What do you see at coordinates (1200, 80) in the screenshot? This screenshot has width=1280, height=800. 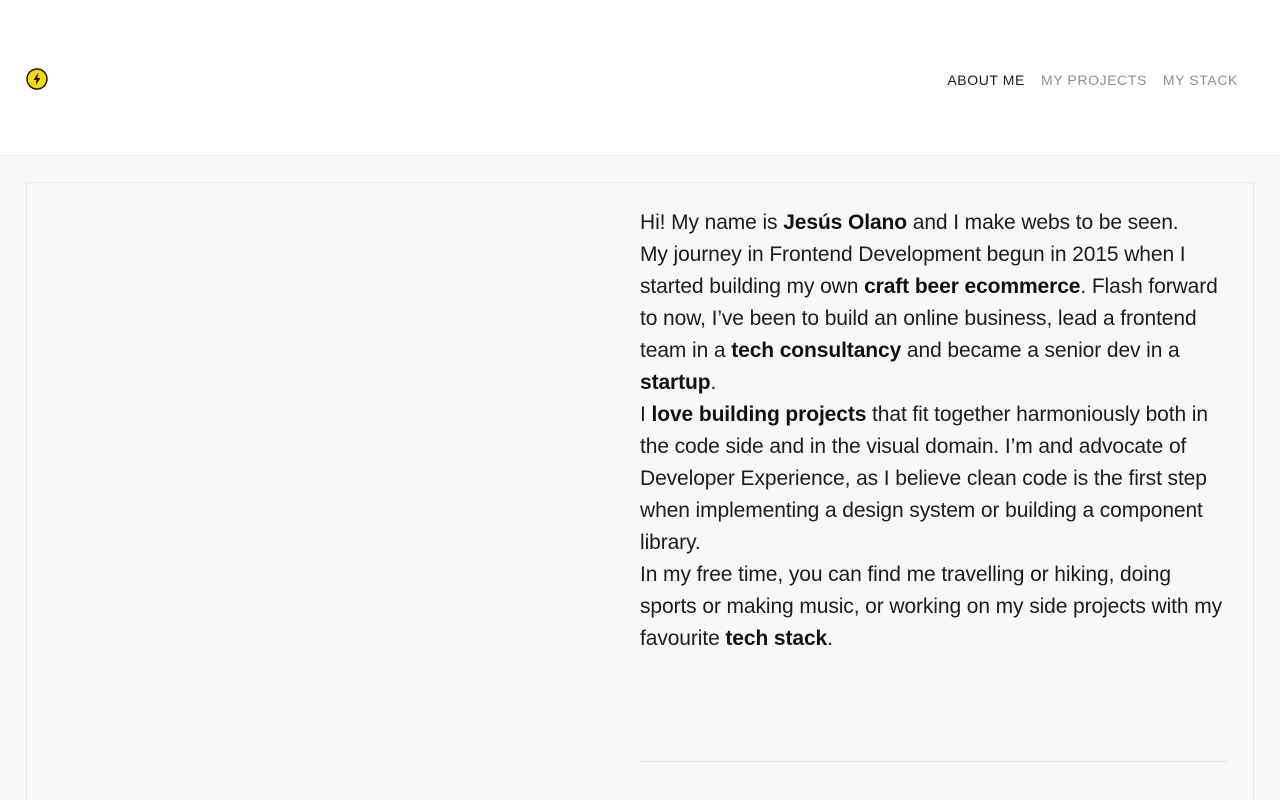 I see `nav-my-stack: MY STACK` at bounding box center [1200, 80].